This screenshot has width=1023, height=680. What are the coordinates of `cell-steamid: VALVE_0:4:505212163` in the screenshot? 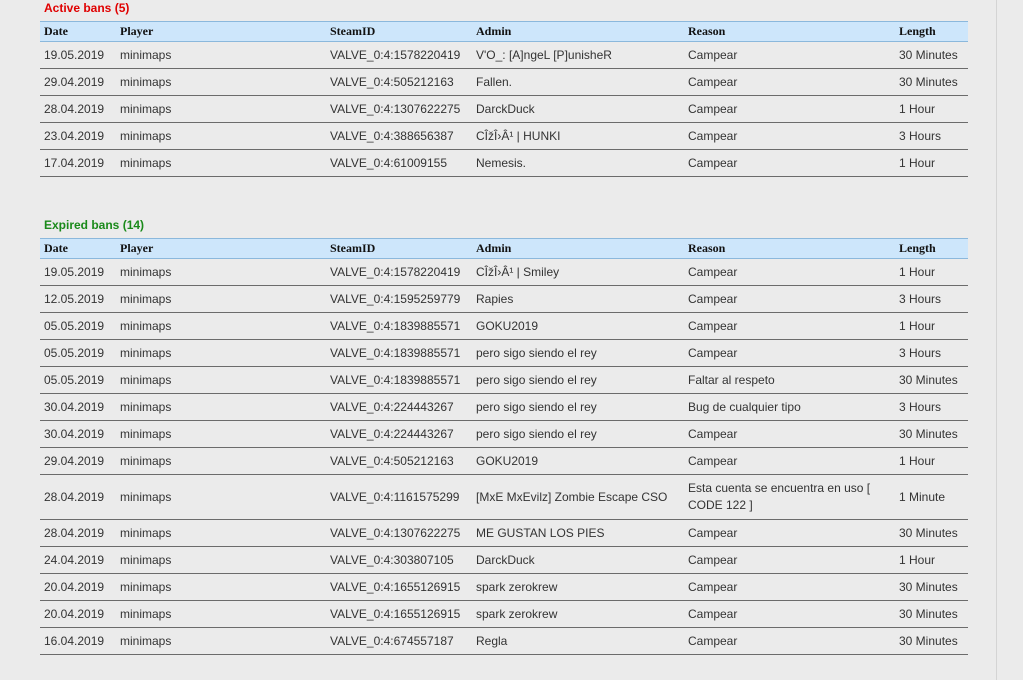 It's located at (399, 461).